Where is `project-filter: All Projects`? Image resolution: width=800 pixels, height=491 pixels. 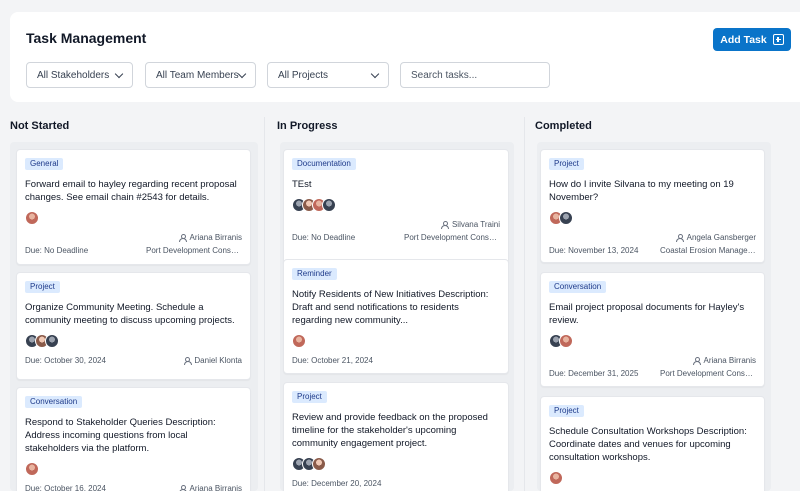 project-filter: All Projects is located at coordinates (328, 75).